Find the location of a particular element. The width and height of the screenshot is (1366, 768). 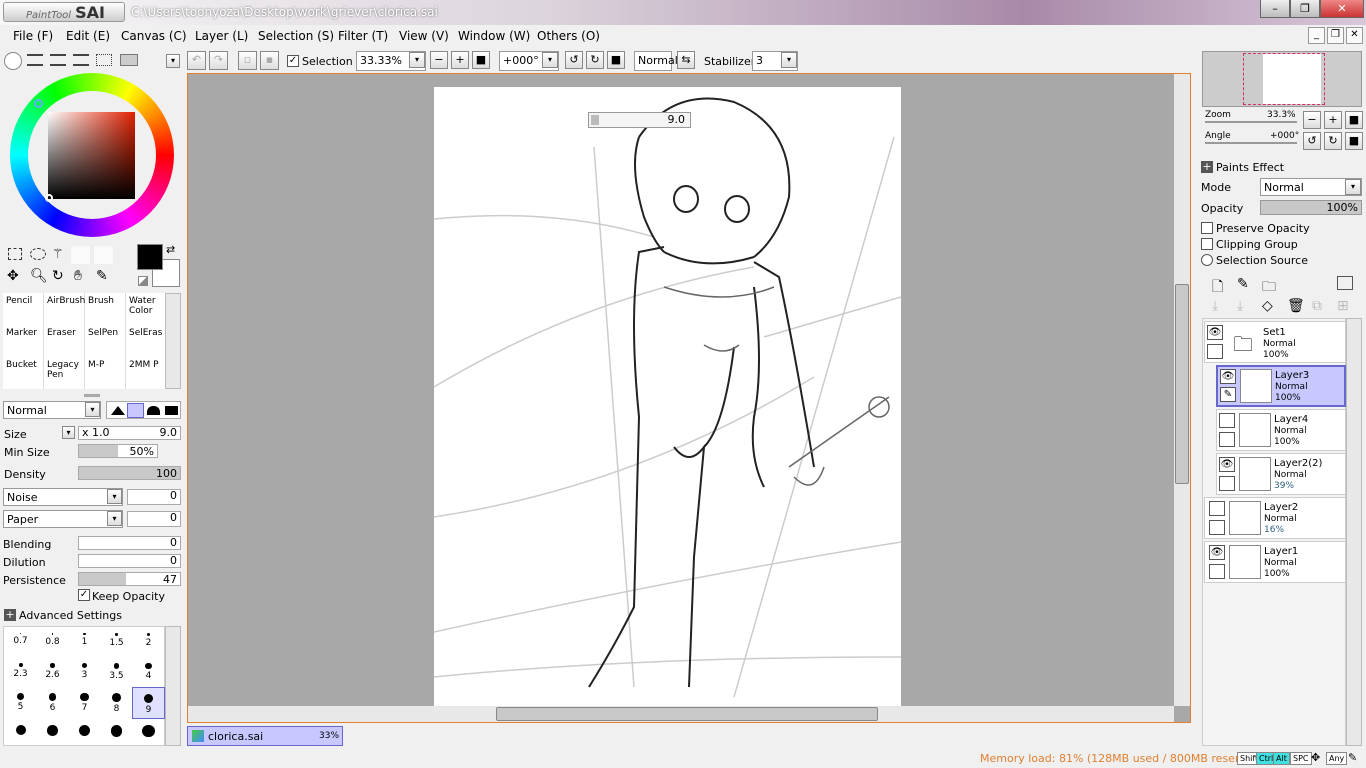

selection-source-radio is located at coordinates (1207, 260).